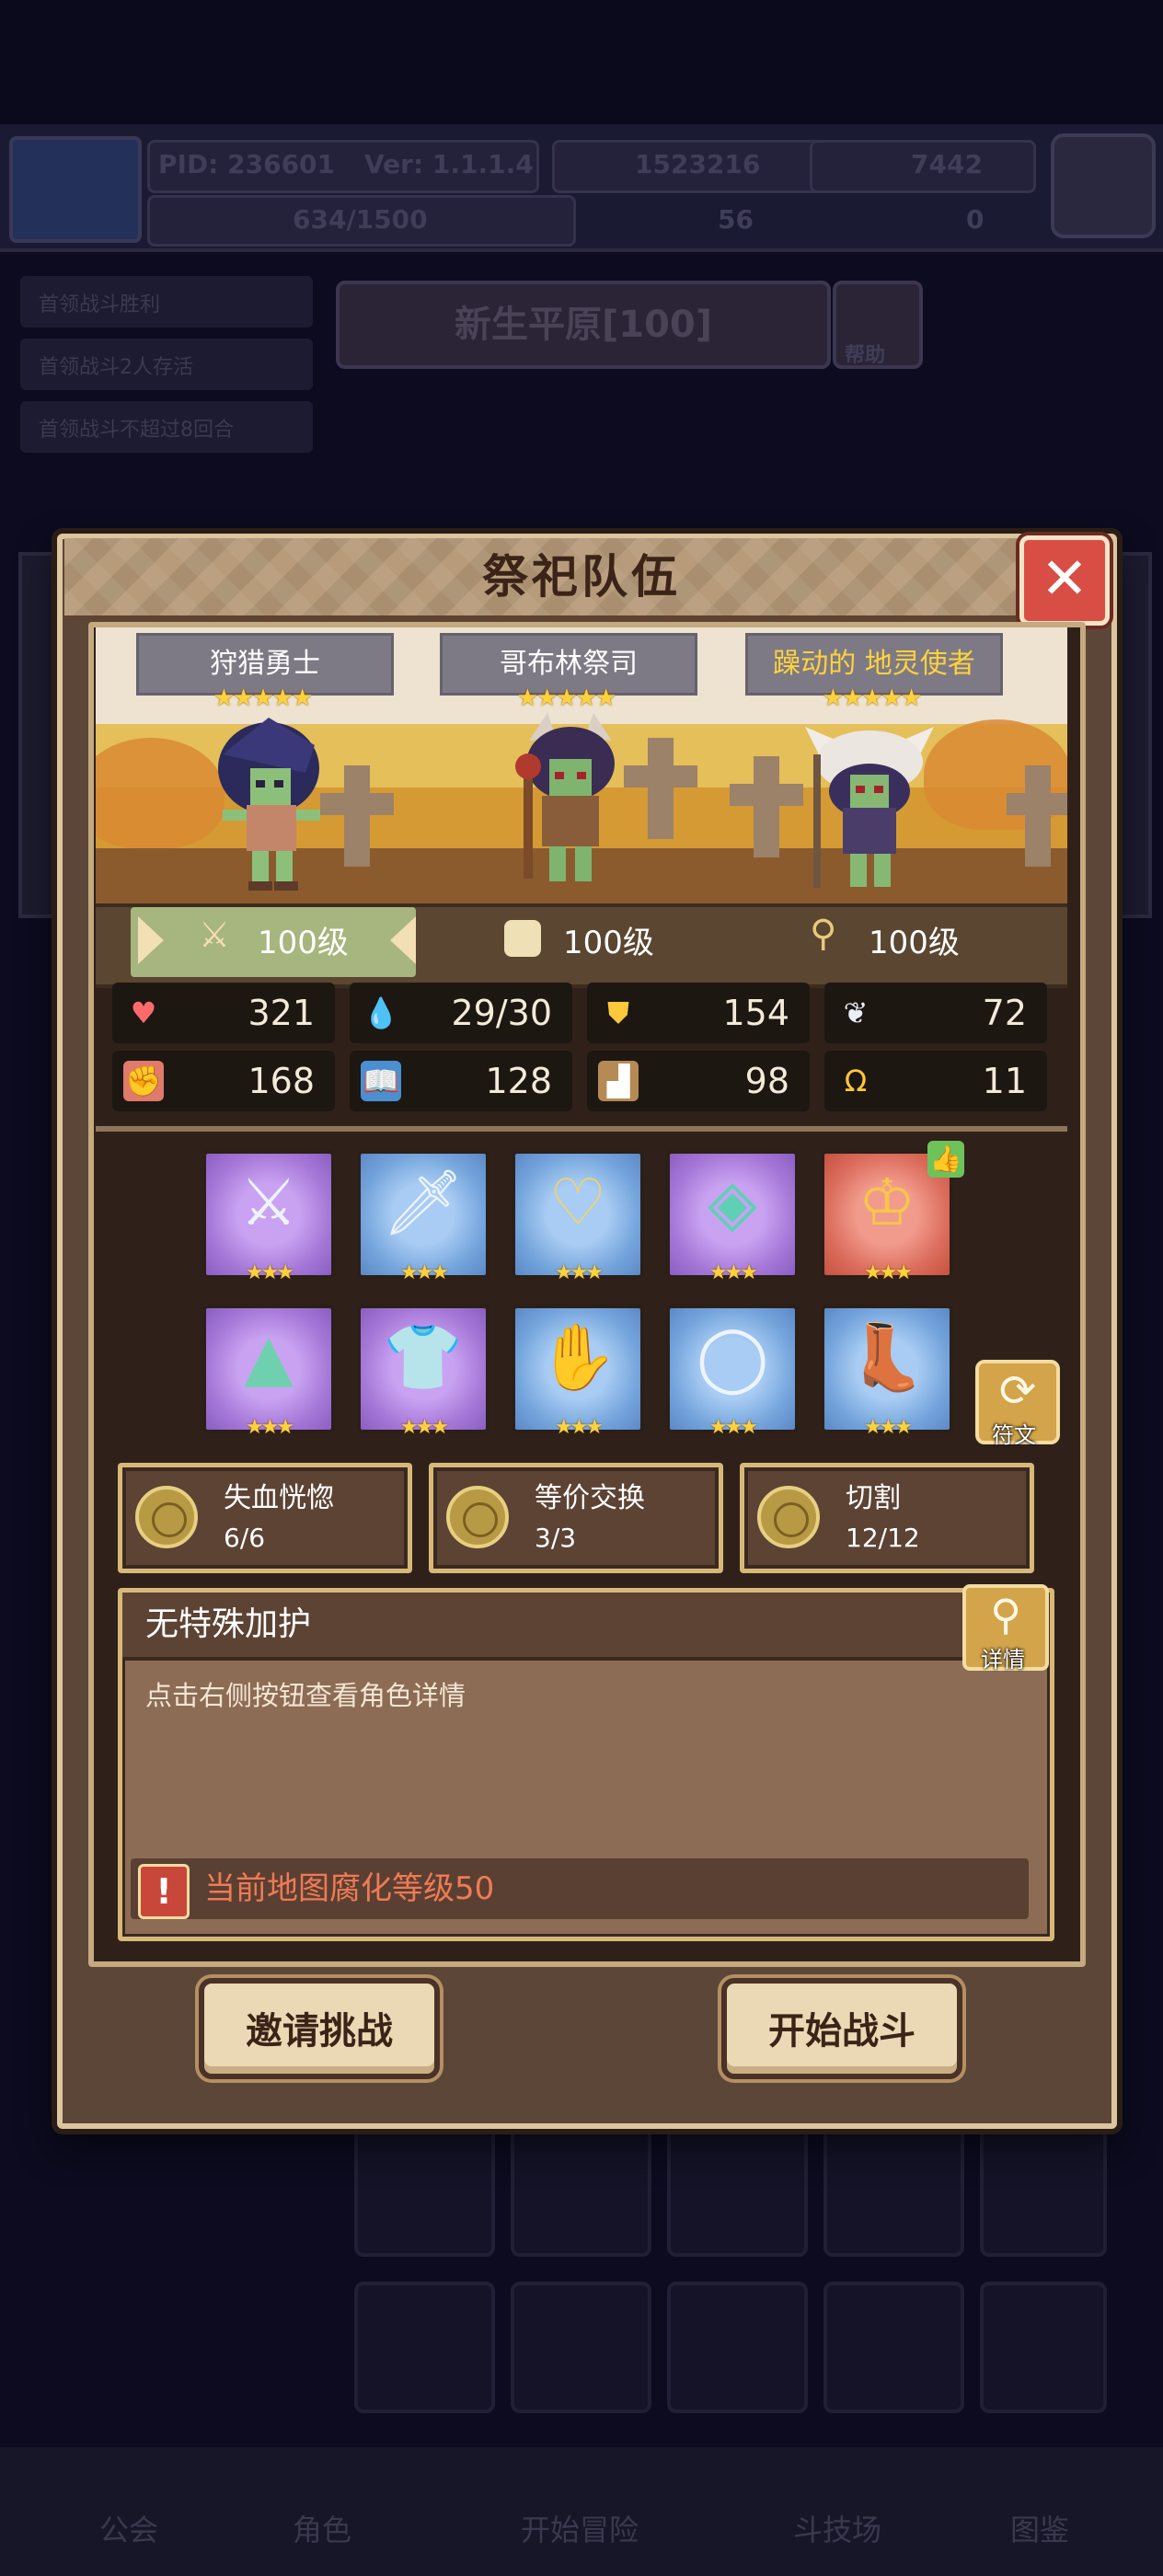  I want to click on stat-hp: ♥ 321, so click(224, 1013).